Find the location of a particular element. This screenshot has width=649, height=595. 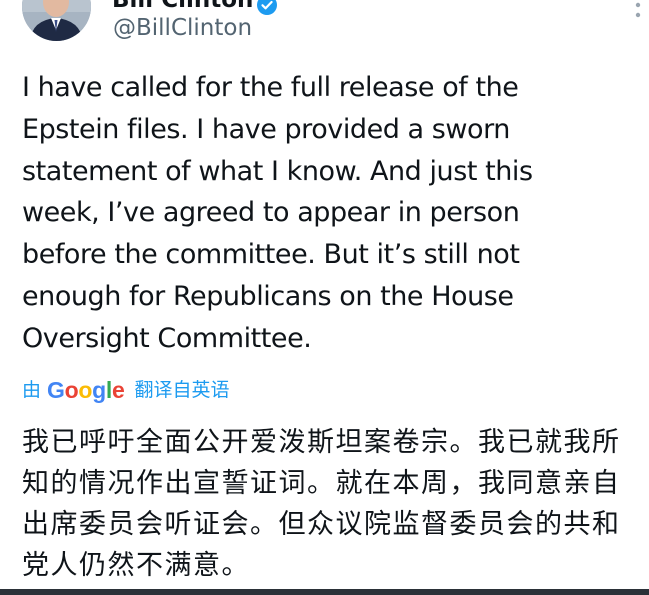

user-handle: @BillClinton is located at coordinates (182, 28).